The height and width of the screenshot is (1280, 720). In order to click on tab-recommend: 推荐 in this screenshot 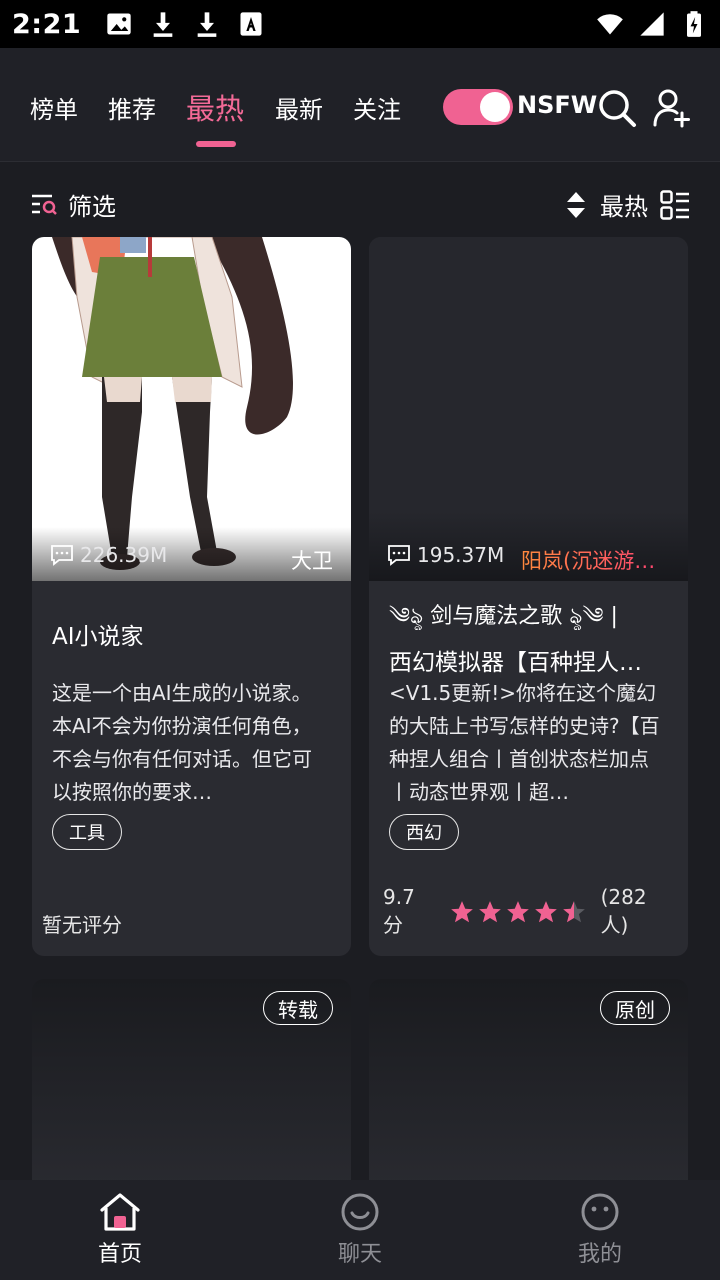, I will do `click(132, 107)`.